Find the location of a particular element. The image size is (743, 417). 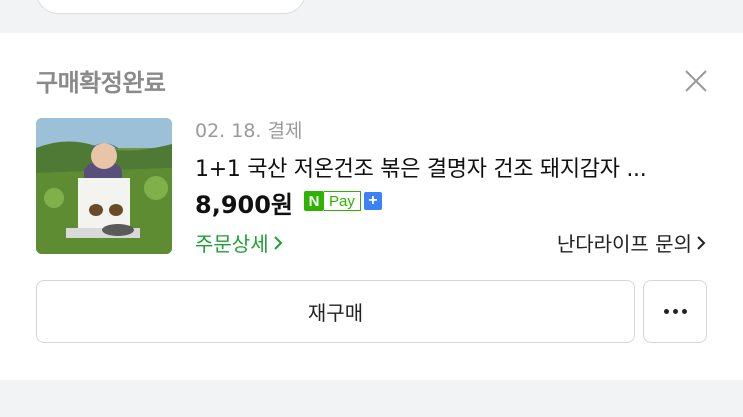

order-detail-link: 주문상세 is located at coordinates (239, 242).